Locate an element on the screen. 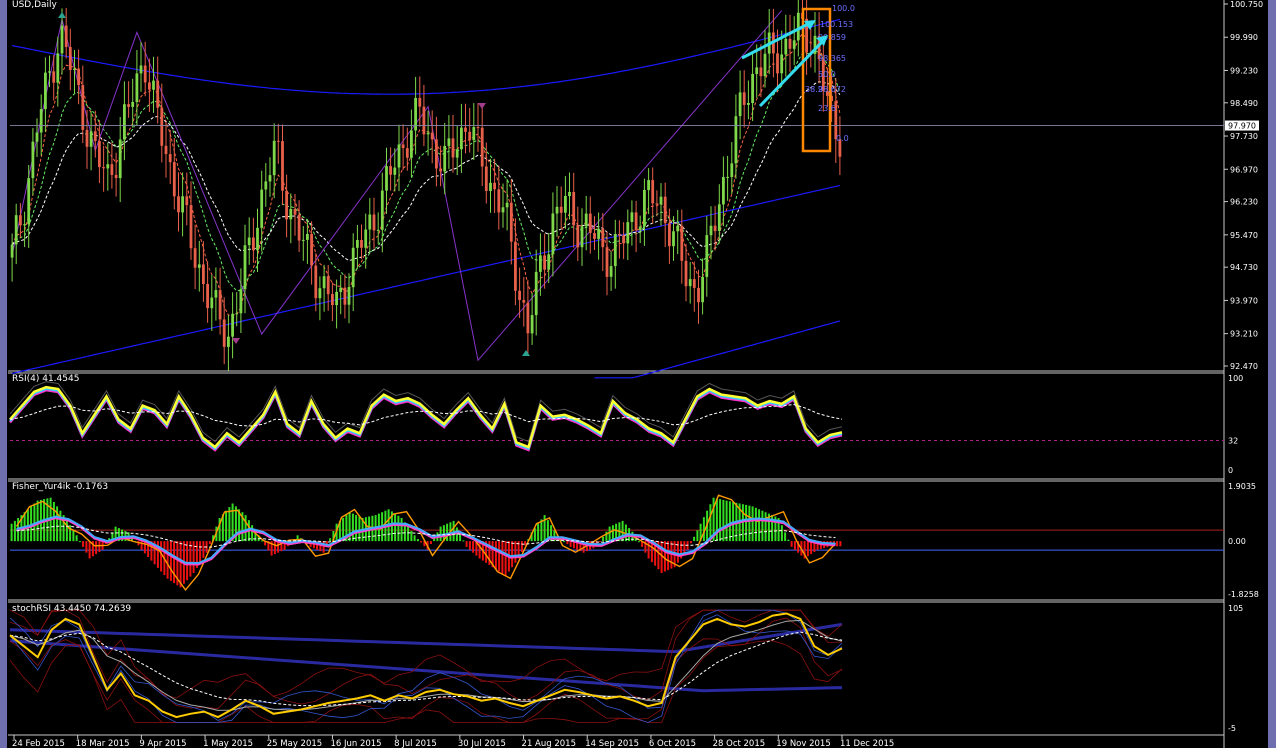 The width and height of the screenshot is (1276, 748). ma-lower-line is located at coordinates (717, 349).